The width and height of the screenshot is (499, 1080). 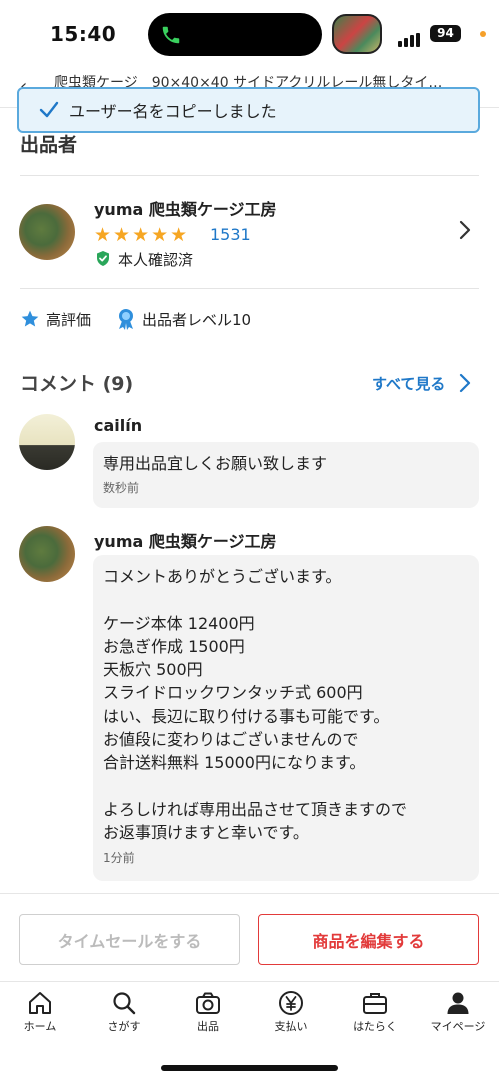 What do you see at coordinates (357, 34) in the screenshot?
I see `live-activity-thumbnail` at bounding box center [357, 34].